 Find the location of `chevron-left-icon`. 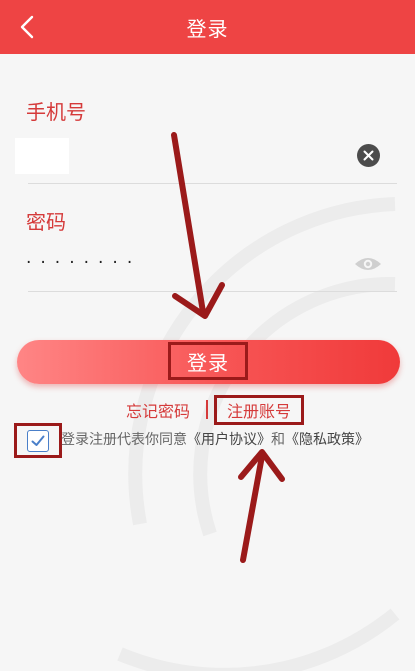

chevron-left-icon is located at coordinates (27, 27).